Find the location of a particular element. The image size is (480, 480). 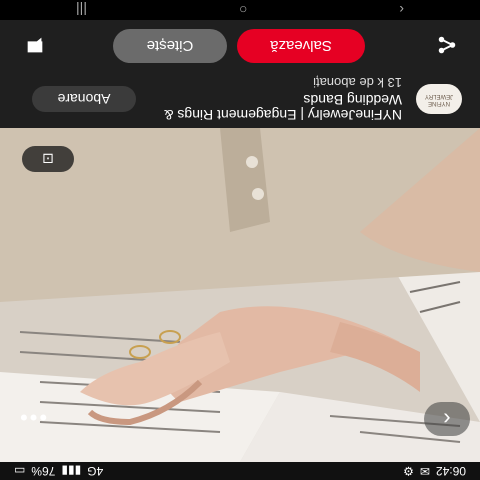

status-bar: 06:42 ✉ ⚙ 4G ▮▮▮ 76% ▭ is located at coordinates (240, 471).